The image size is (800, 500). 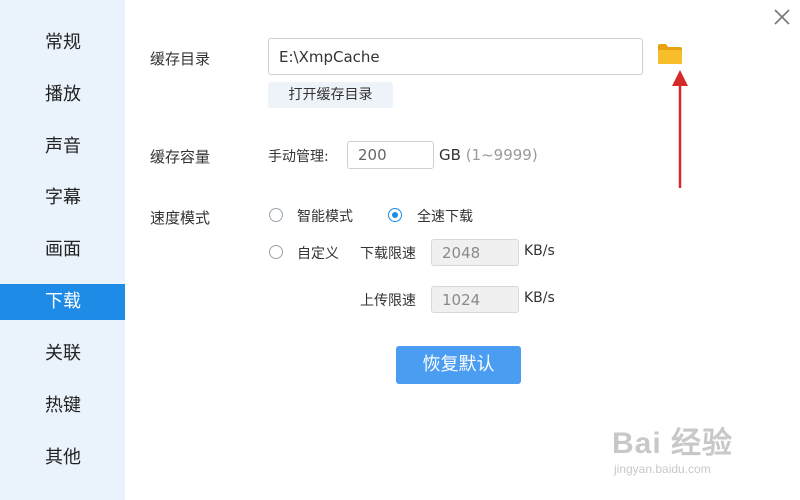 I want to click on sidebar-item-picture: 画面, so click(x=62, y=250).